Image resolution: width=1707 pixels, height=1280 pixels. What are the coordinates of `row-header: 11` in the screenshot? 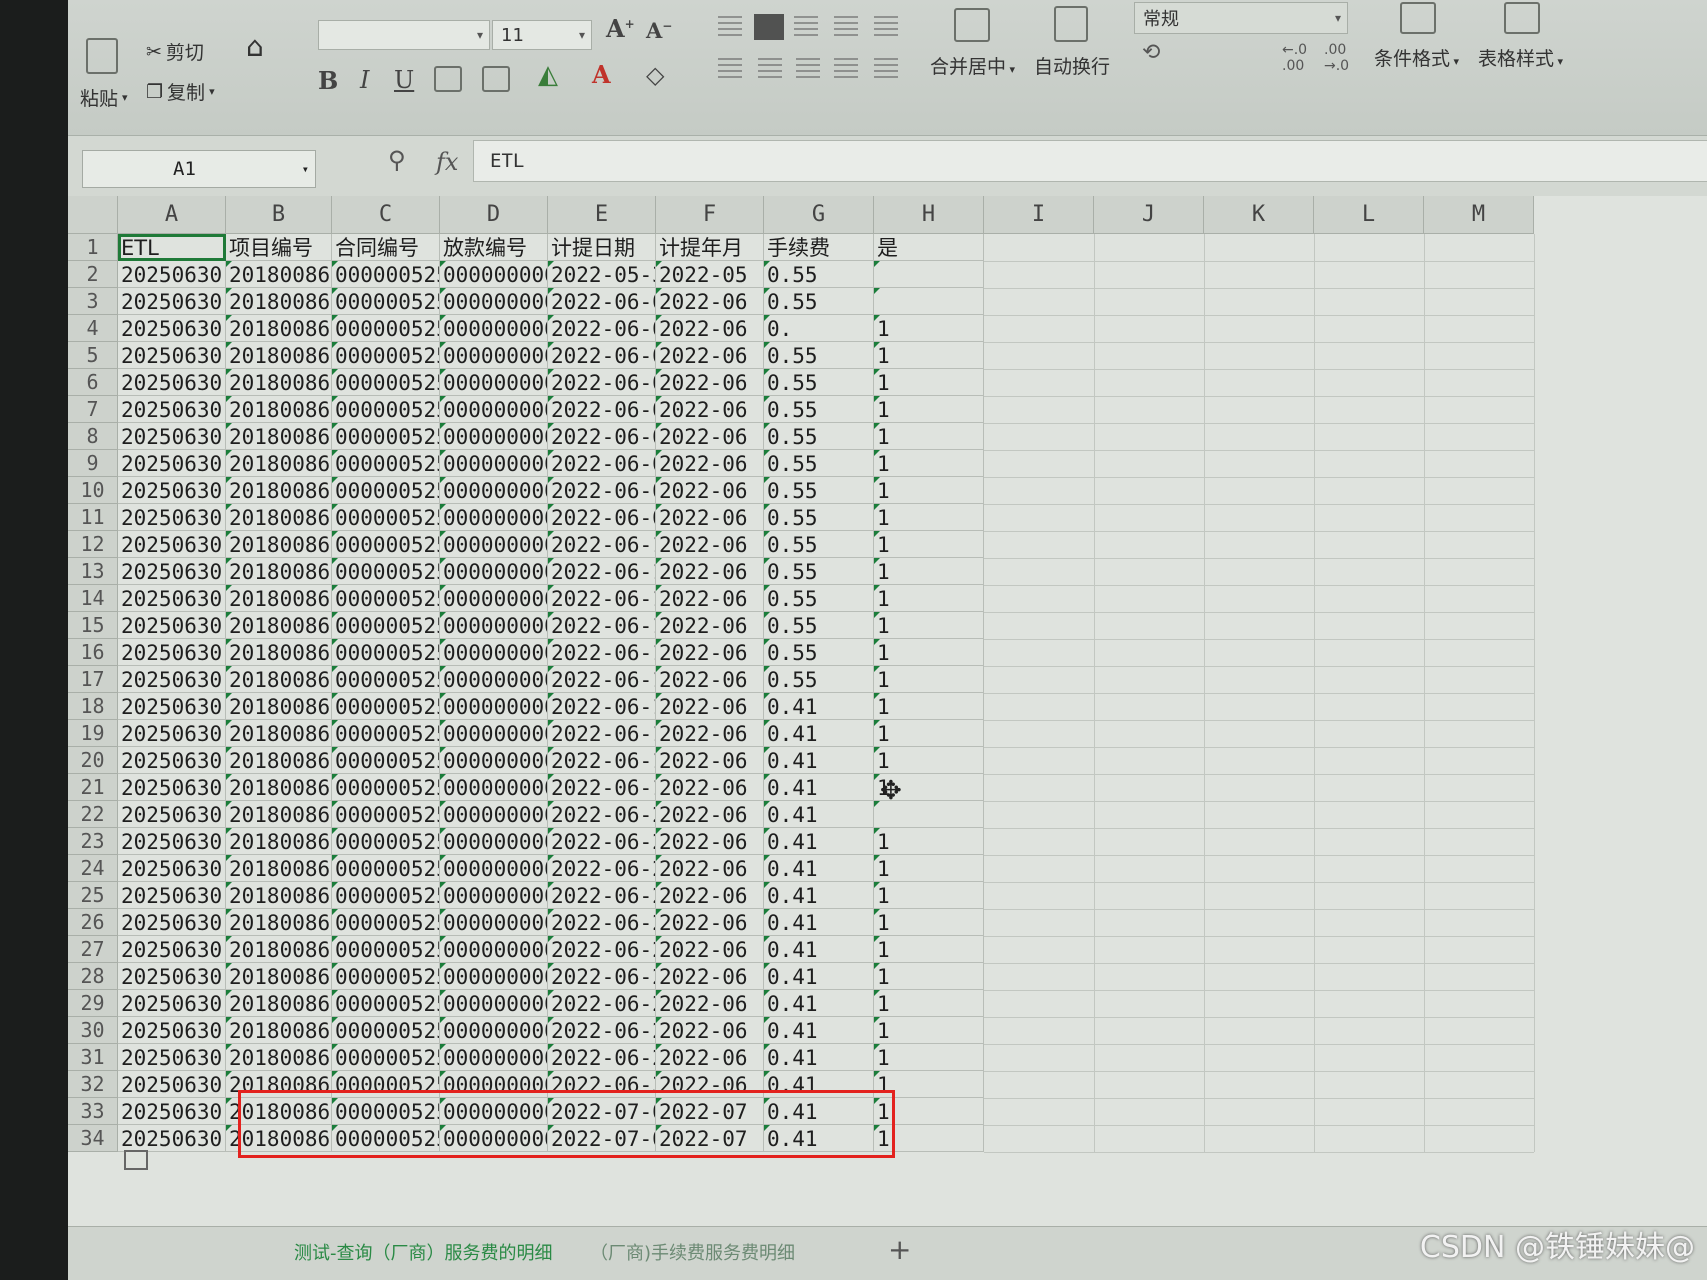 It's located at (93, 517).